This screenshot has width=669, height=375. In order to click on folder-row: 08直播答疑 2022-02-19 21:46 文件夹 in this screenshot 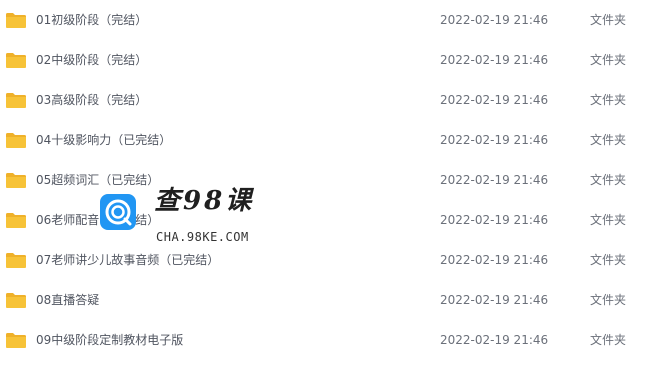, I will do `click(334, 300)`.